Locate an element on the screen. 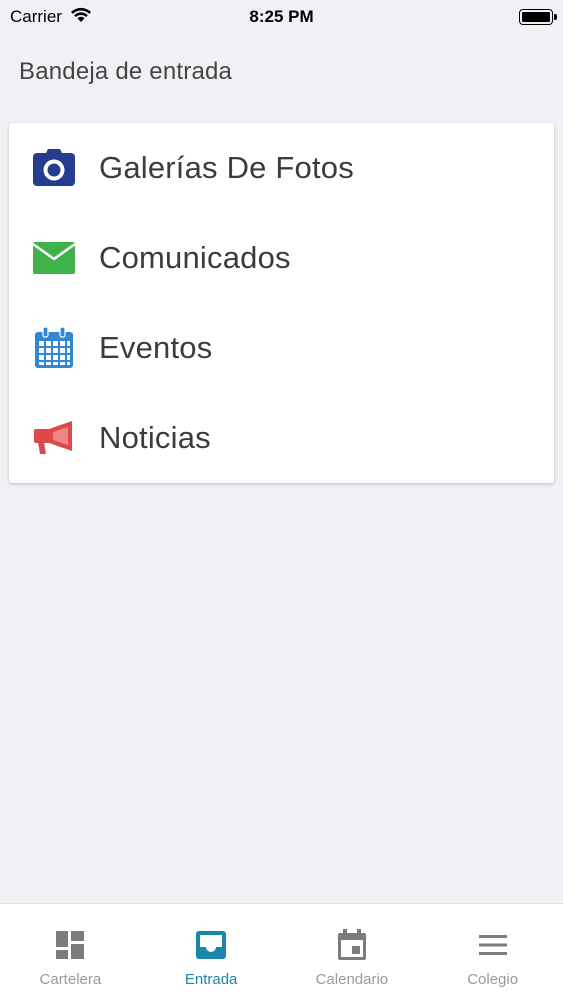  calendar-grid-icon is located at coordinates (54, 348).